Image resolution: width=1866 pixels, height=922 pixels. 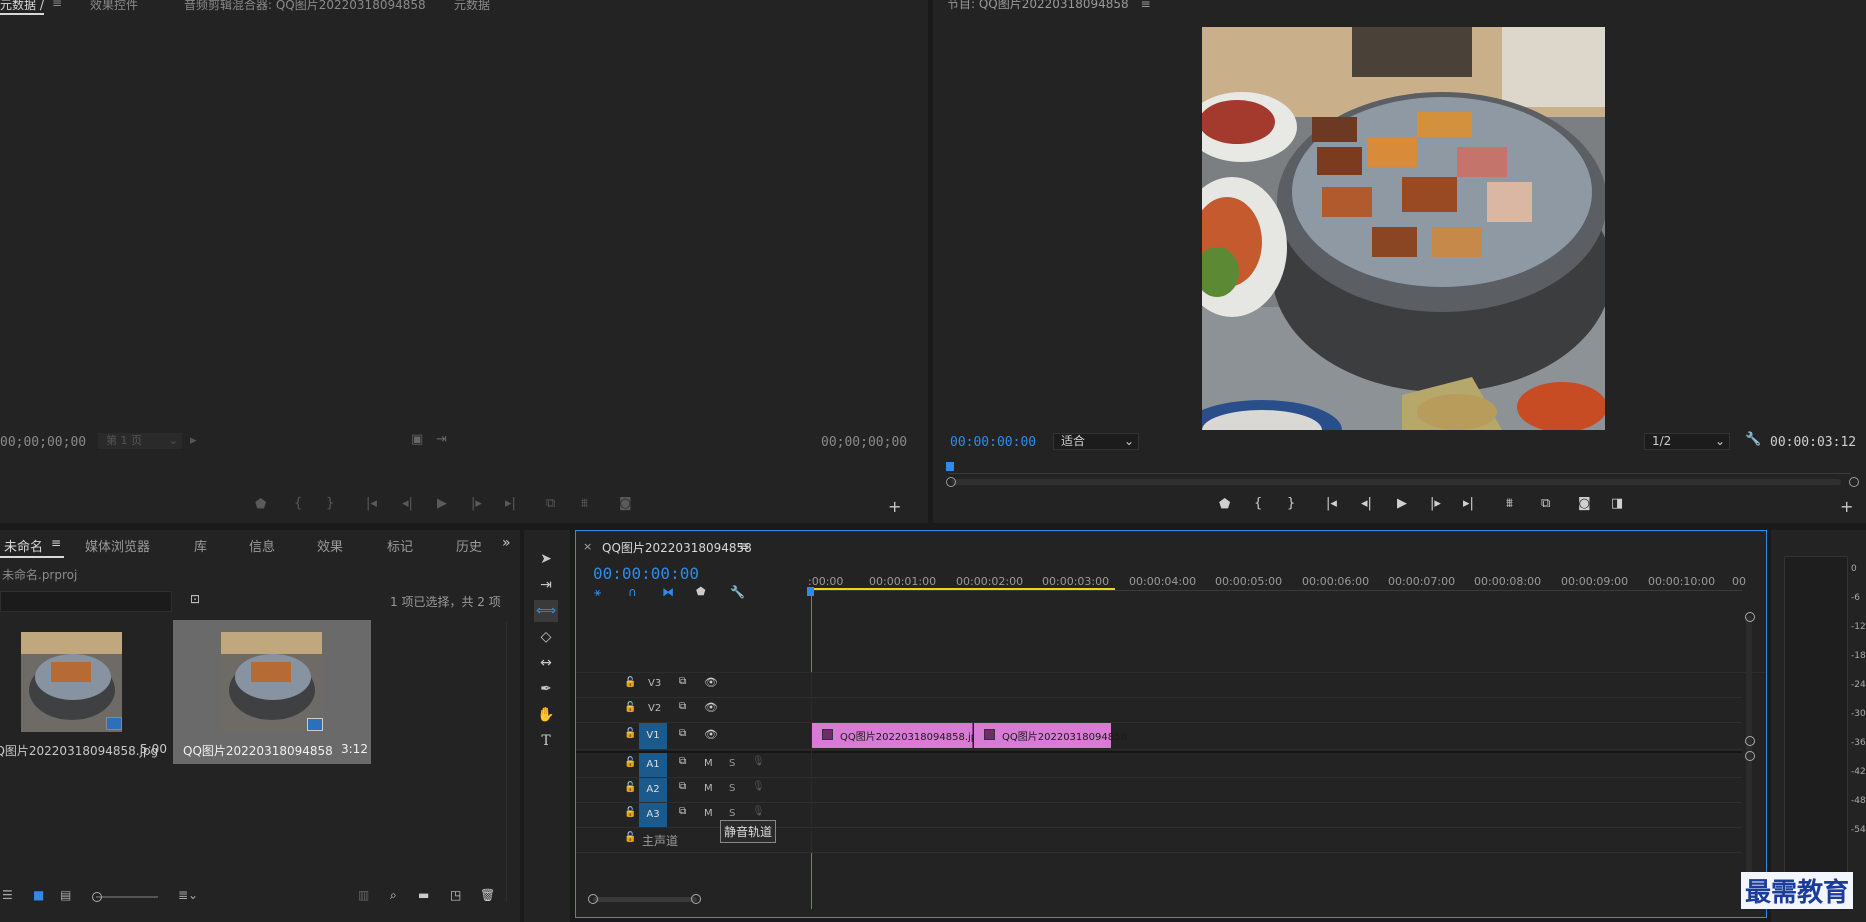 I want to click on zoom-slider-handle, so click(x=97, y=897).